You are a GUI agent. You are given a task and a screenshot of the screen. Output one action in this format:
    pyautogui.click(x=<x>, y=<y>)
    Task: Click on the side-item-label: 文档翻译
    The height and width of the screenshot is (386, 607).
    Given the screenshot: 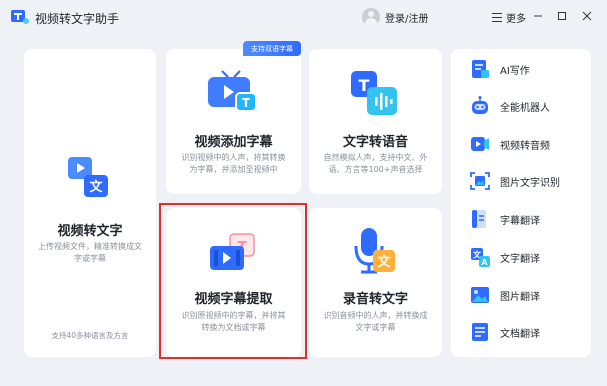 What is the action you would take?
    pyautogui.click(x=520, y=334)
    